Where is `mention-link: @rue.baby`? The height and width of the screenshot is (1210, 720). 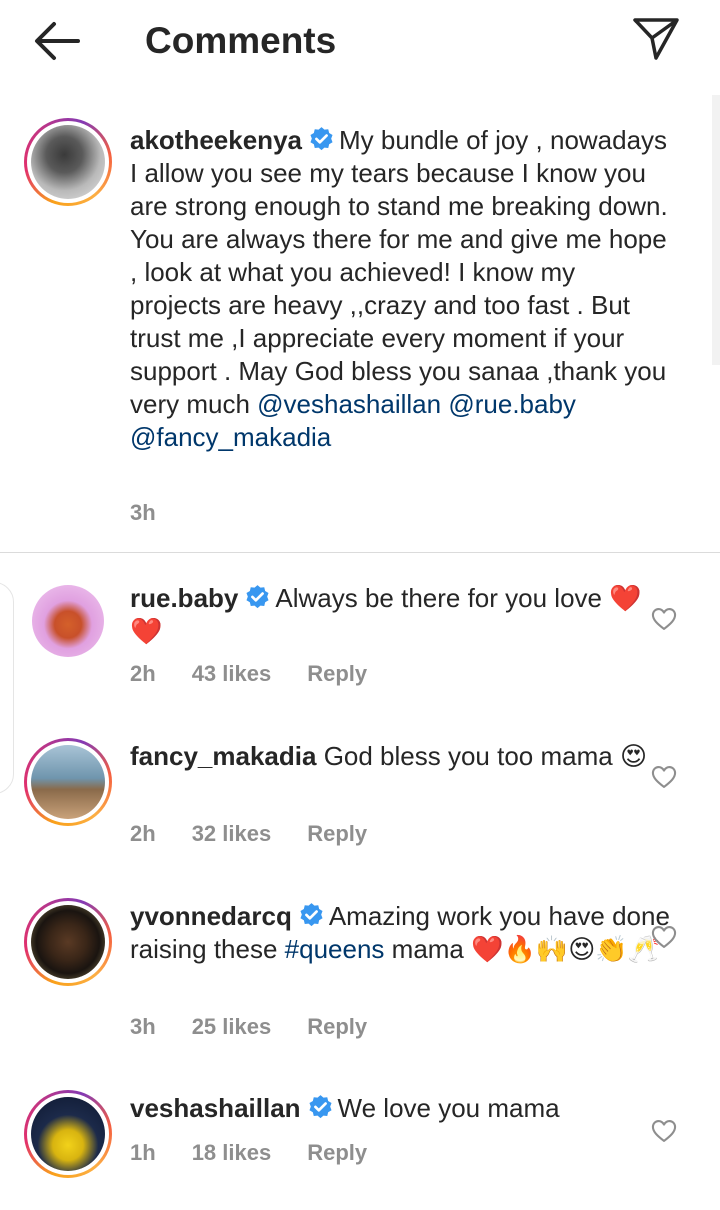
mention-link: @rue.baby is located at coordinates (512, 404).